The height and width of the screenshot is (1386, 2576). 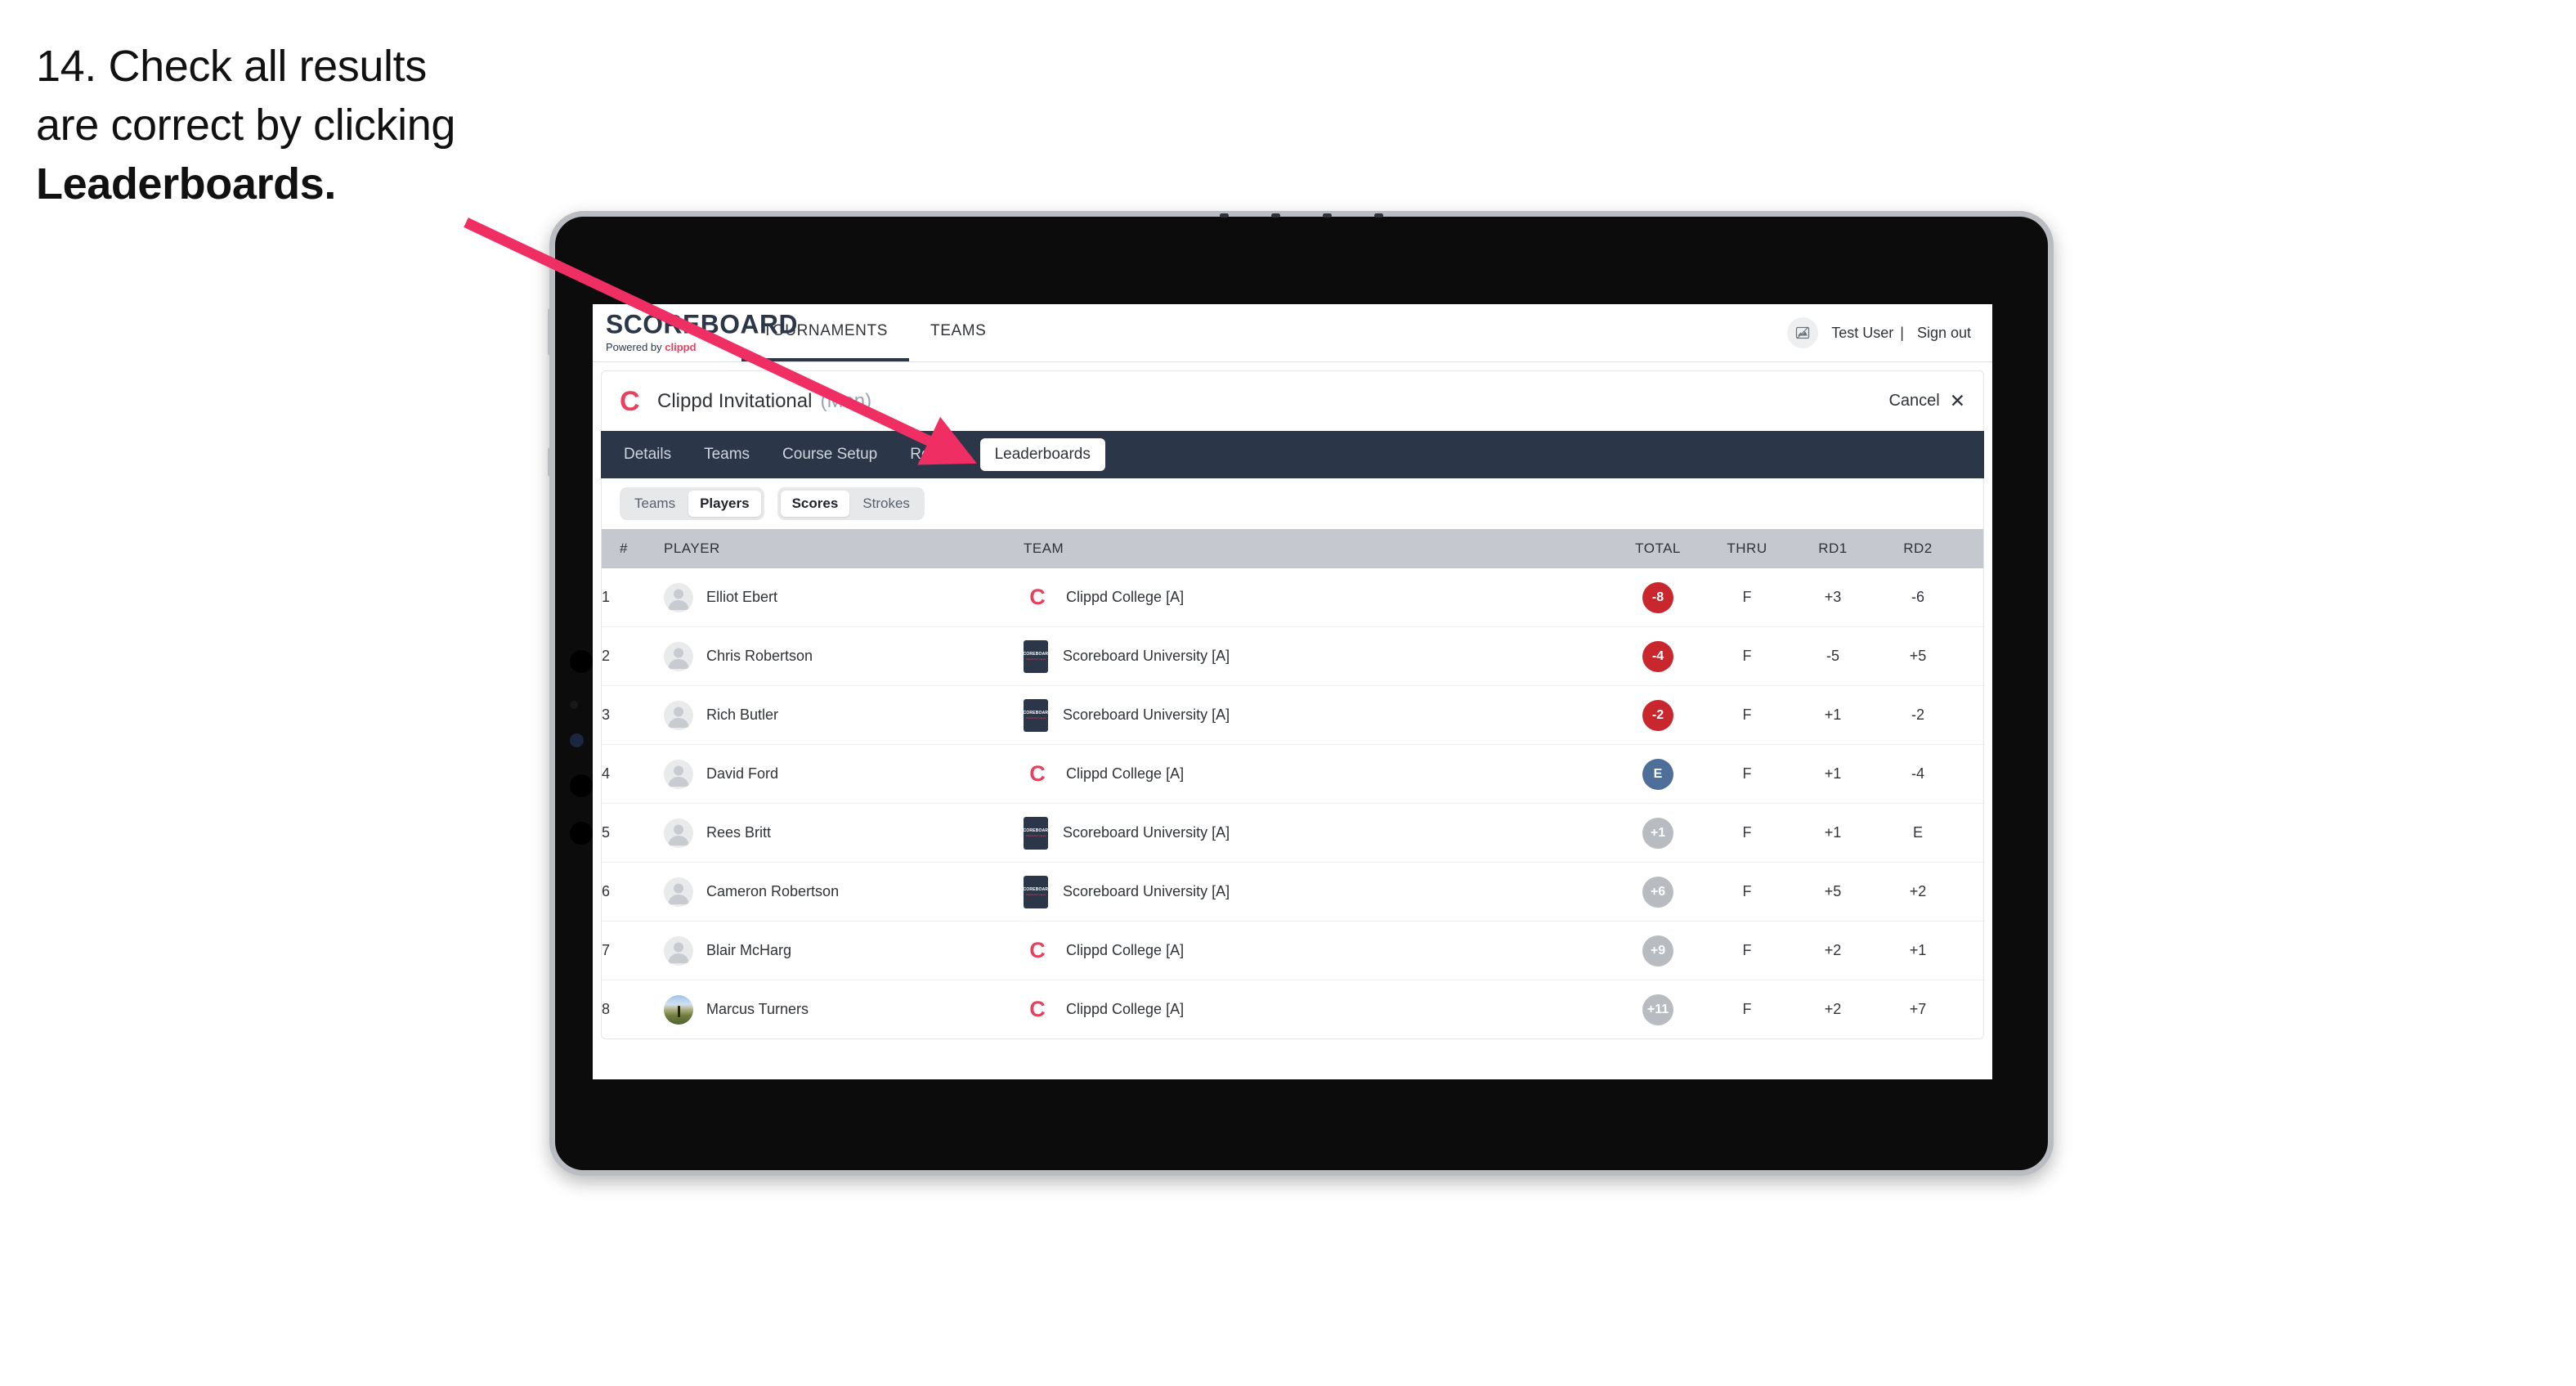 What do you see at coordinates (844, 833) in the screenshot?
I see `cell-player: Rees Britt` at bounding box center [844, 833].